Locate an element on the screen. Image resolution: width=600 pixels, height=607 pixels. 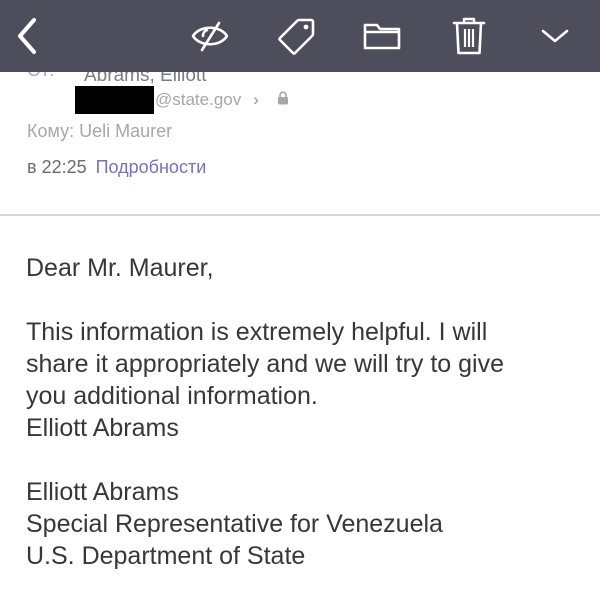
body-line: Elliott Abrams is located at coordinates (102, 428).